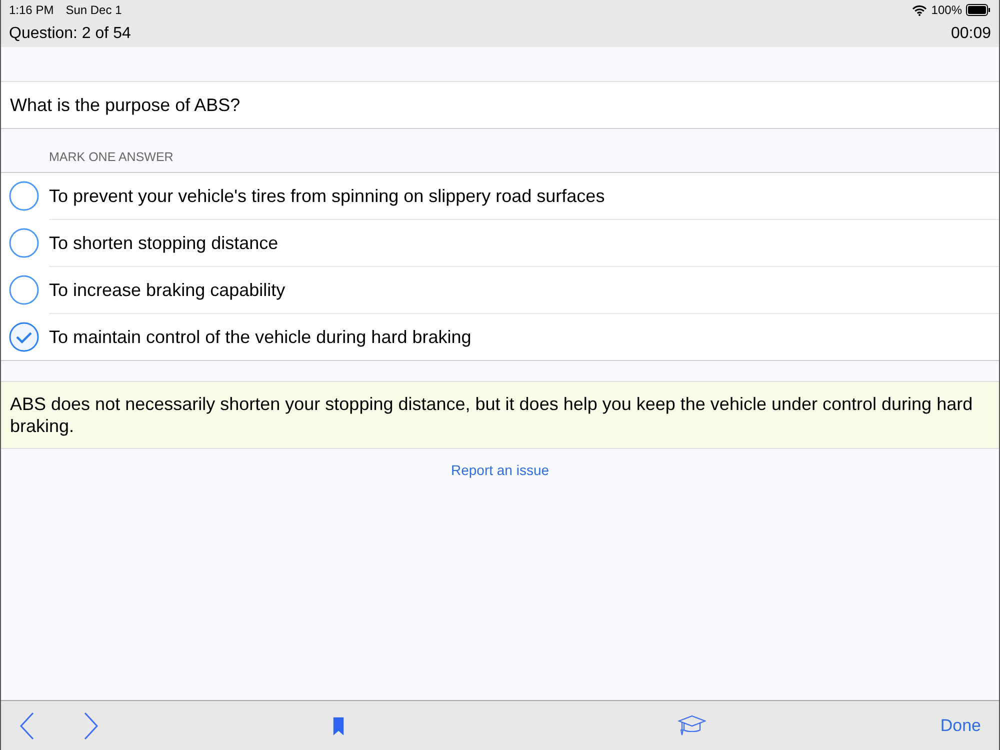 The height and width of the screenshot is (750, 1000). I want to click on status-date: Sun Dec 1, so click(94, 10).